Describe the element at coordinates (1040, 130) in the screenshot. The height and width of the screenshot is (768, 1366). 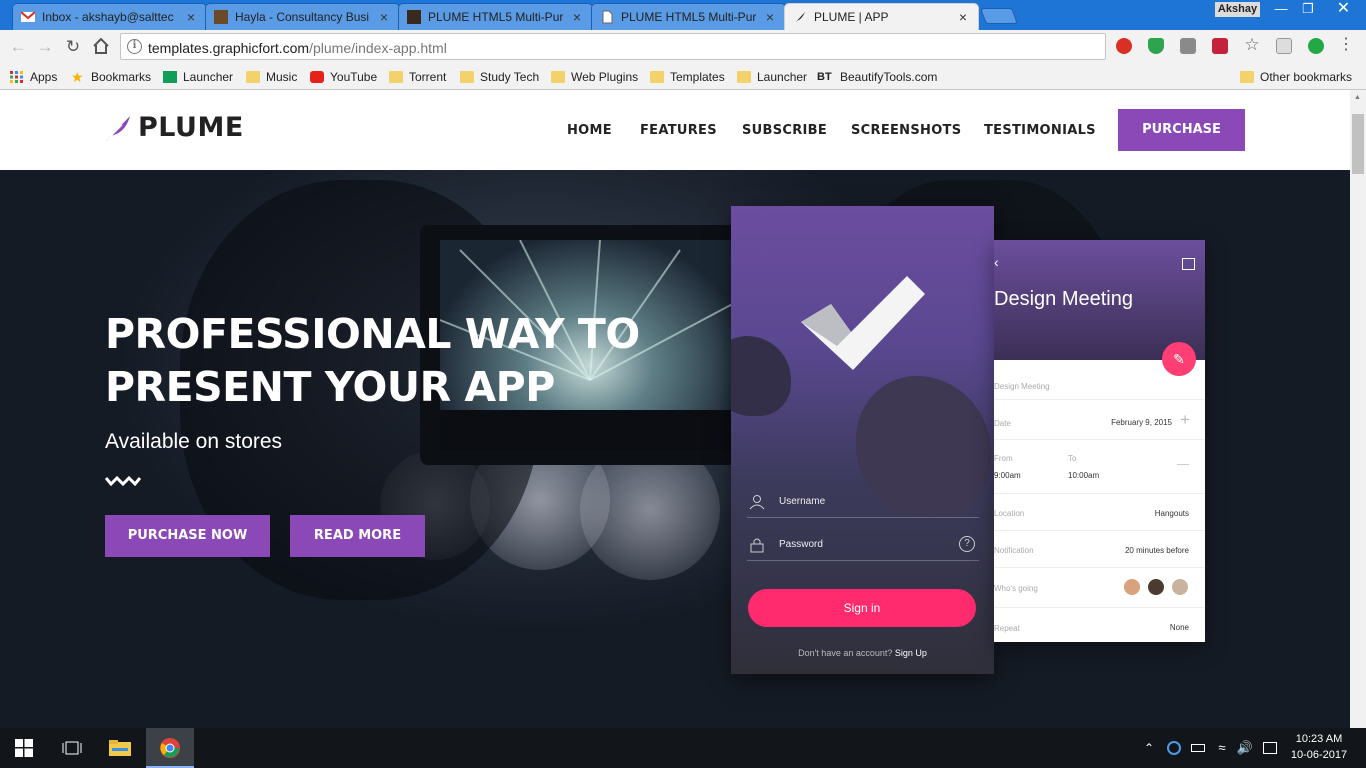
I see `nav-testimonials: TESTIMONIALS` at that location.